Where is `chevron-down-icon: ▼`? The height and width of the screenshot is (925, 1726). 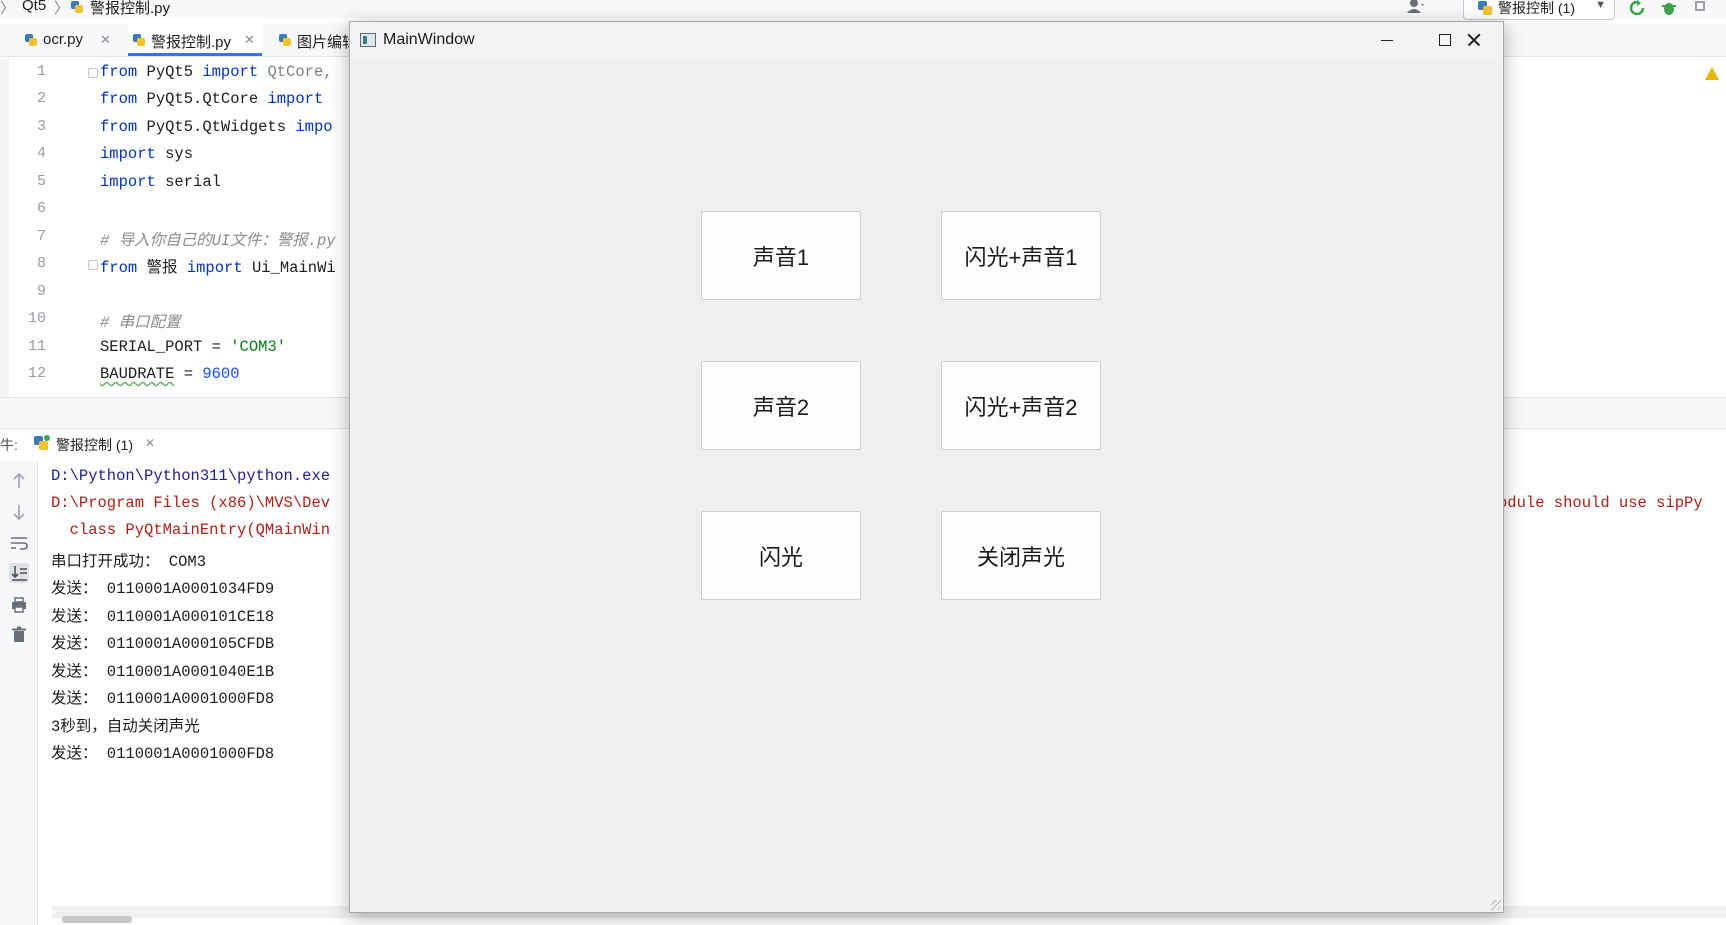 chevron-down-icon: ▼ is located at coordinates (1600, 5).